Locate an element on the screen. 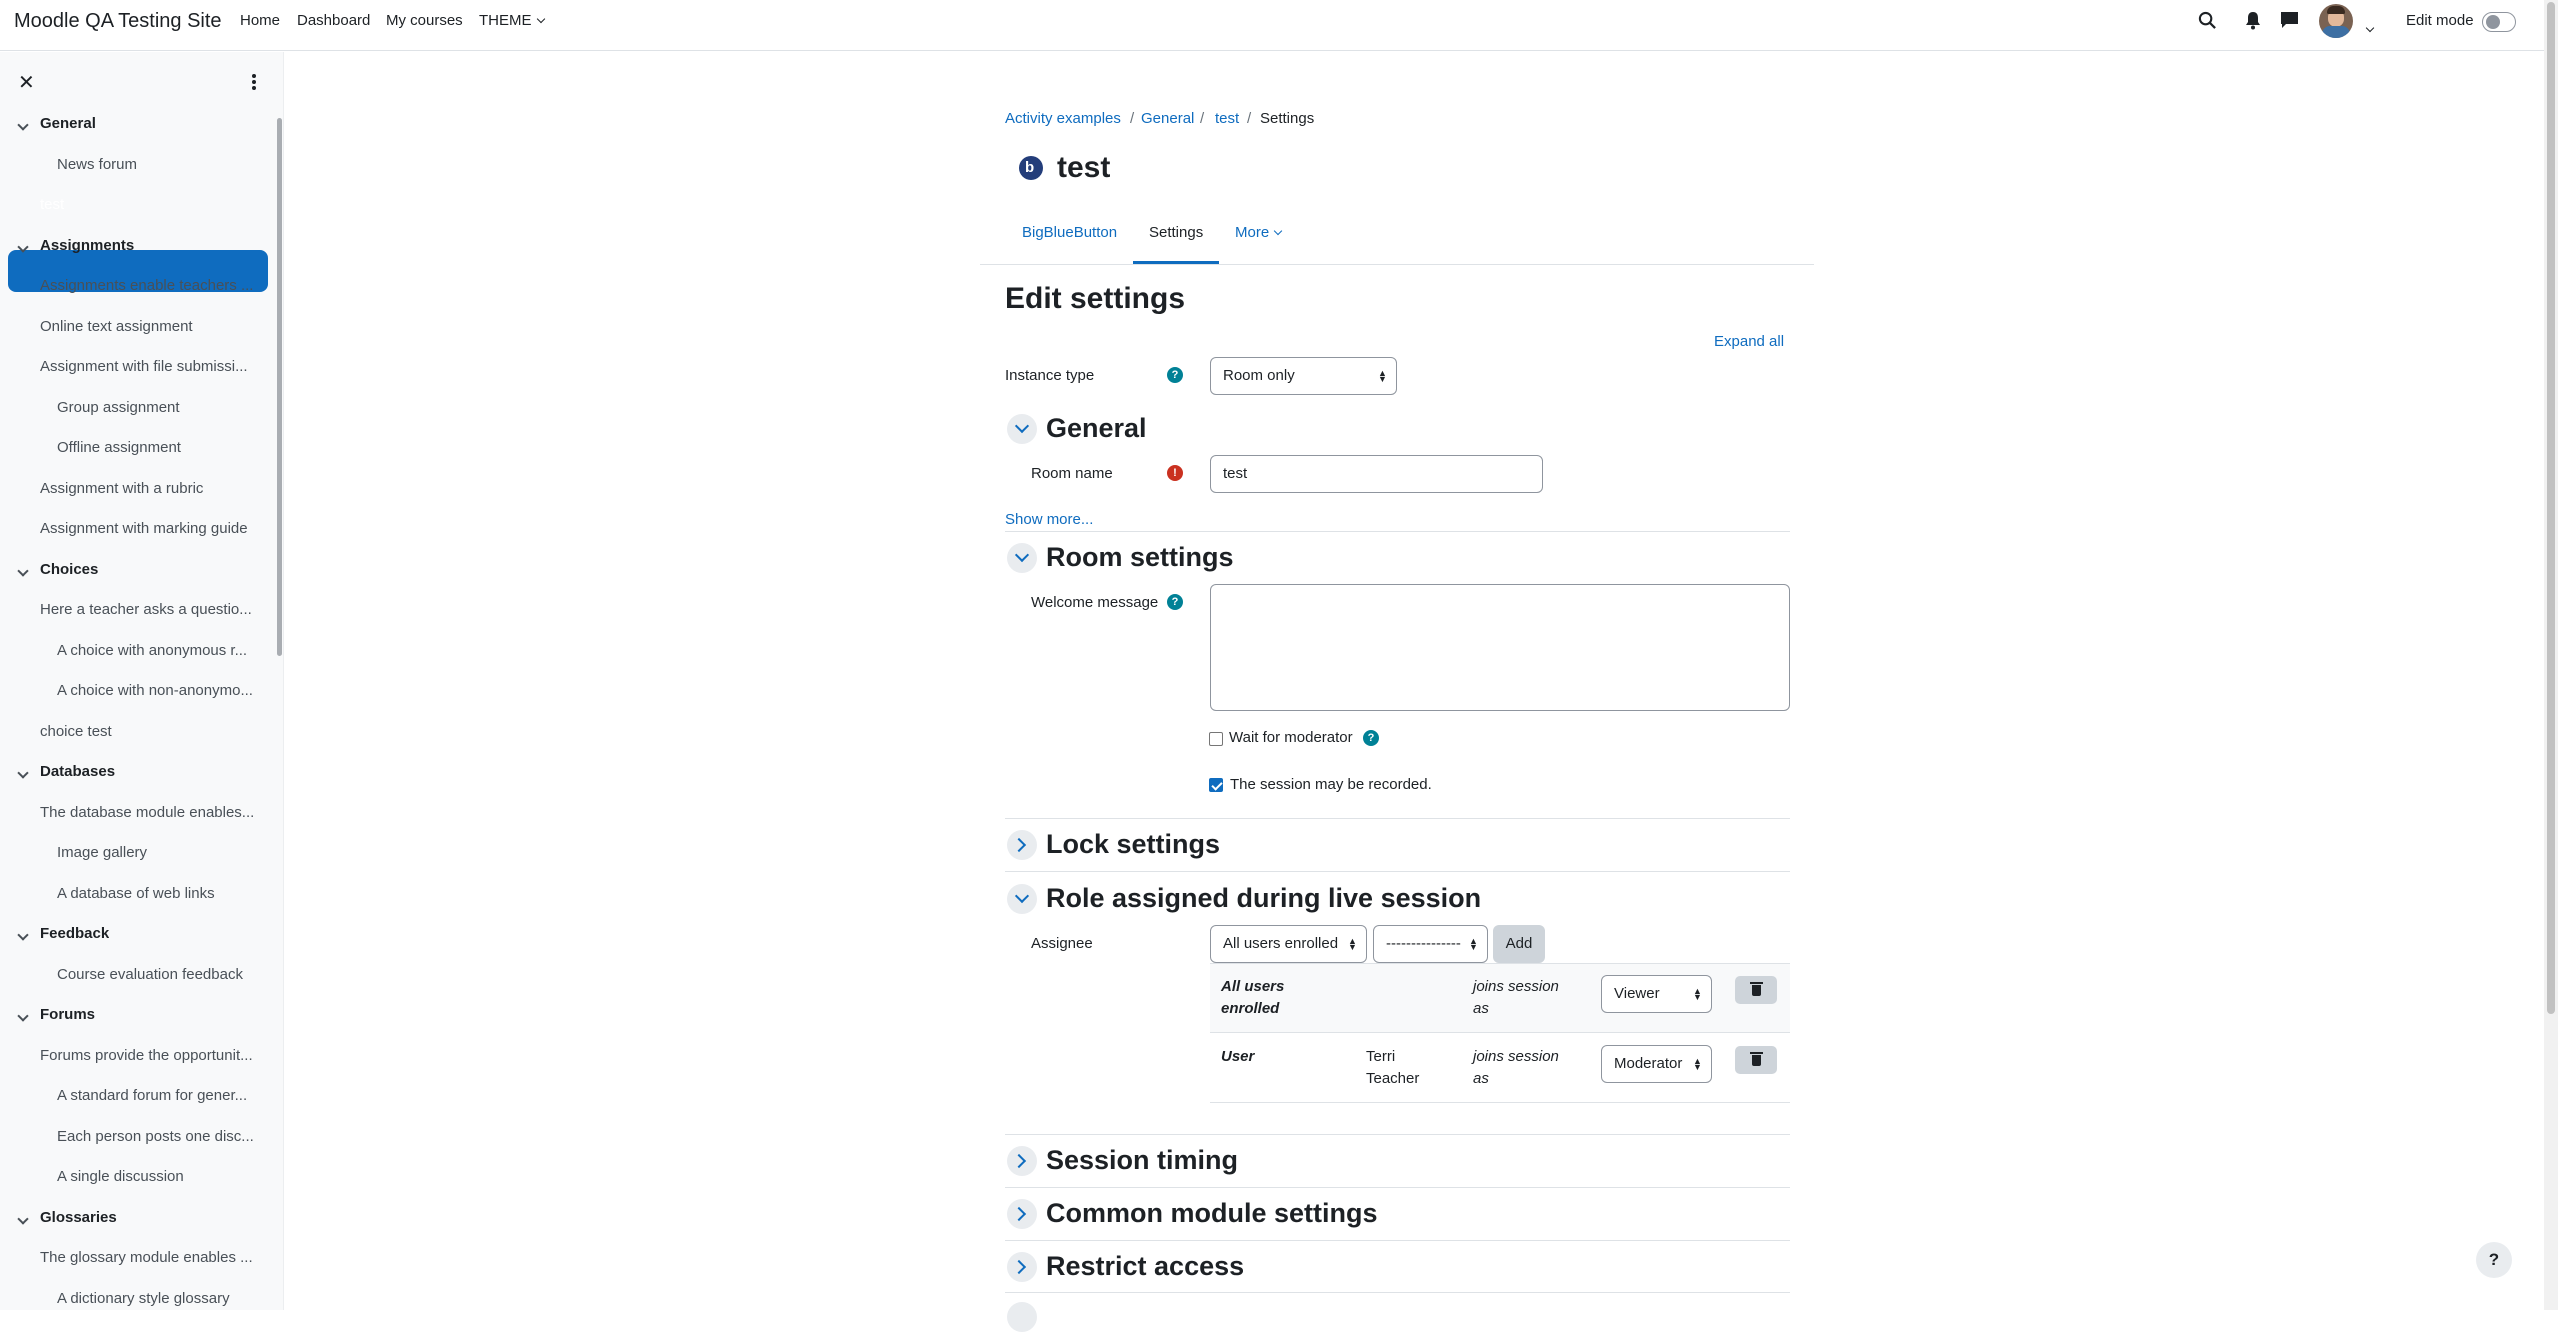 The width and height of the screenshot is (2558, 1332). section-heading: General is located at coordinates (68, 123).